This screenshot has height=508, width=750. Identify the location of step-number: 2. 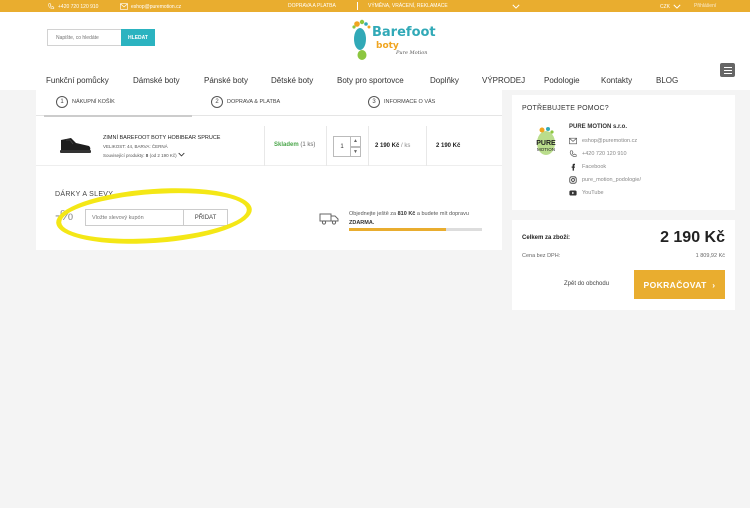
(217, 102).